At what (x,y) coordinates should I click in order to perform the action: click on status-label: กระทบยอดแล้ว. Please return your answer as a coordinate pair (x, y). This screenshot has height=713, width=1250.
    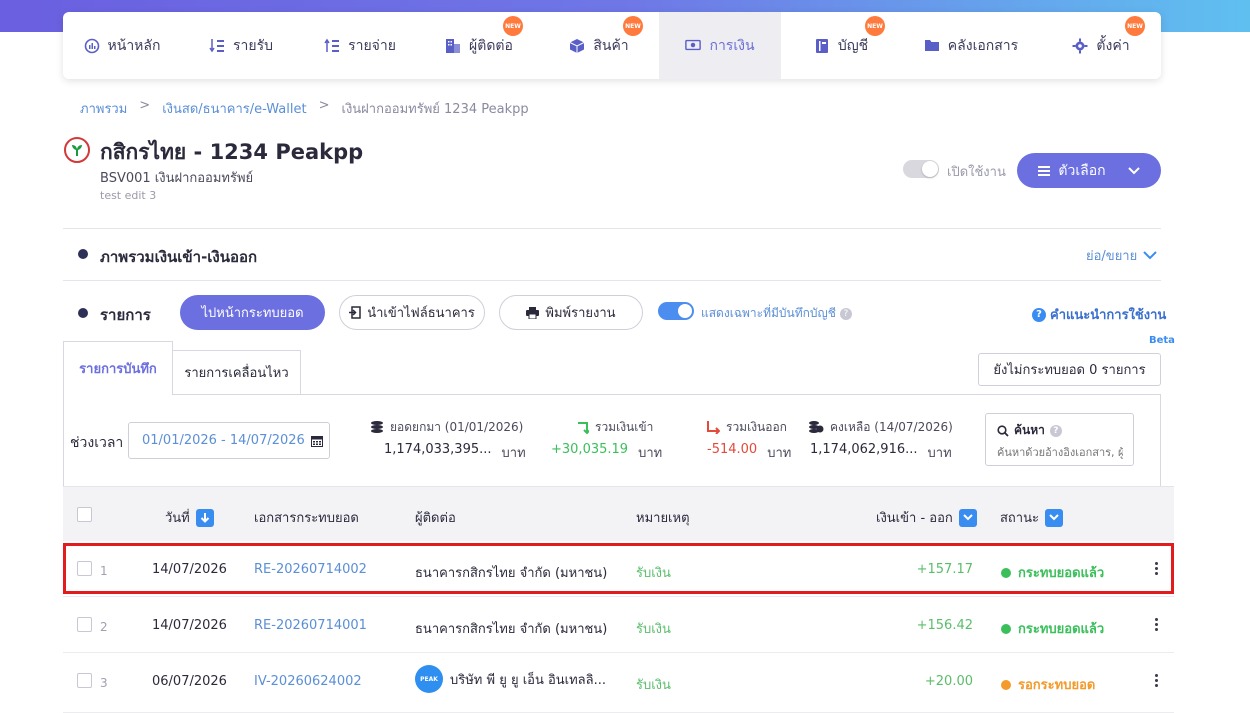
    Looking at the image, I should click on (1061, 573).